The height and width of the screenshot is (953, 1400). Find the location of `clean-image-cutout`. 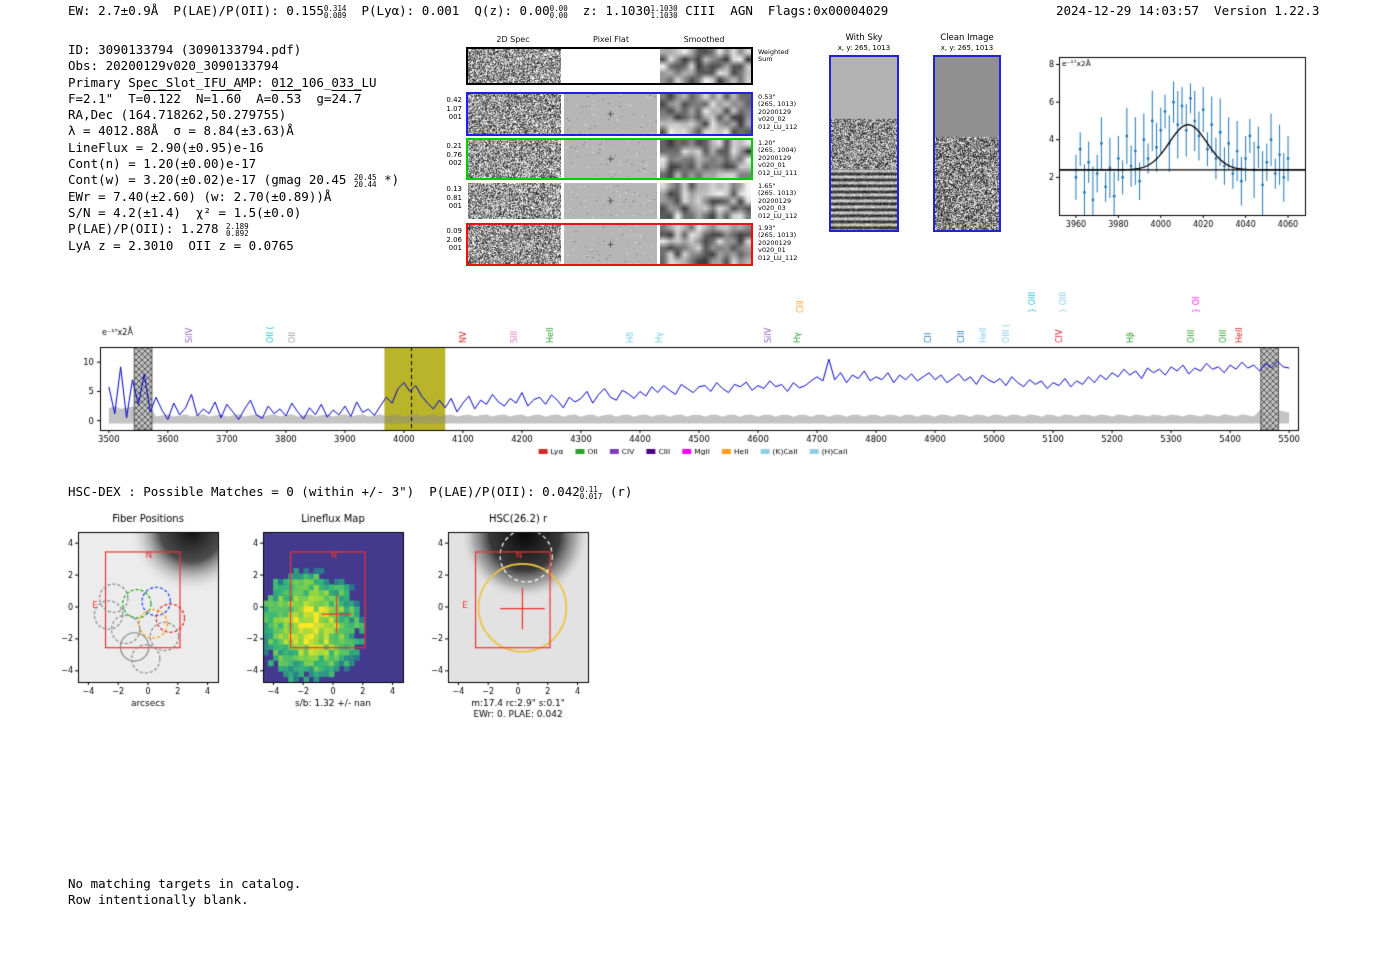

clean-image-cutout is located at coordinates (967, 143).